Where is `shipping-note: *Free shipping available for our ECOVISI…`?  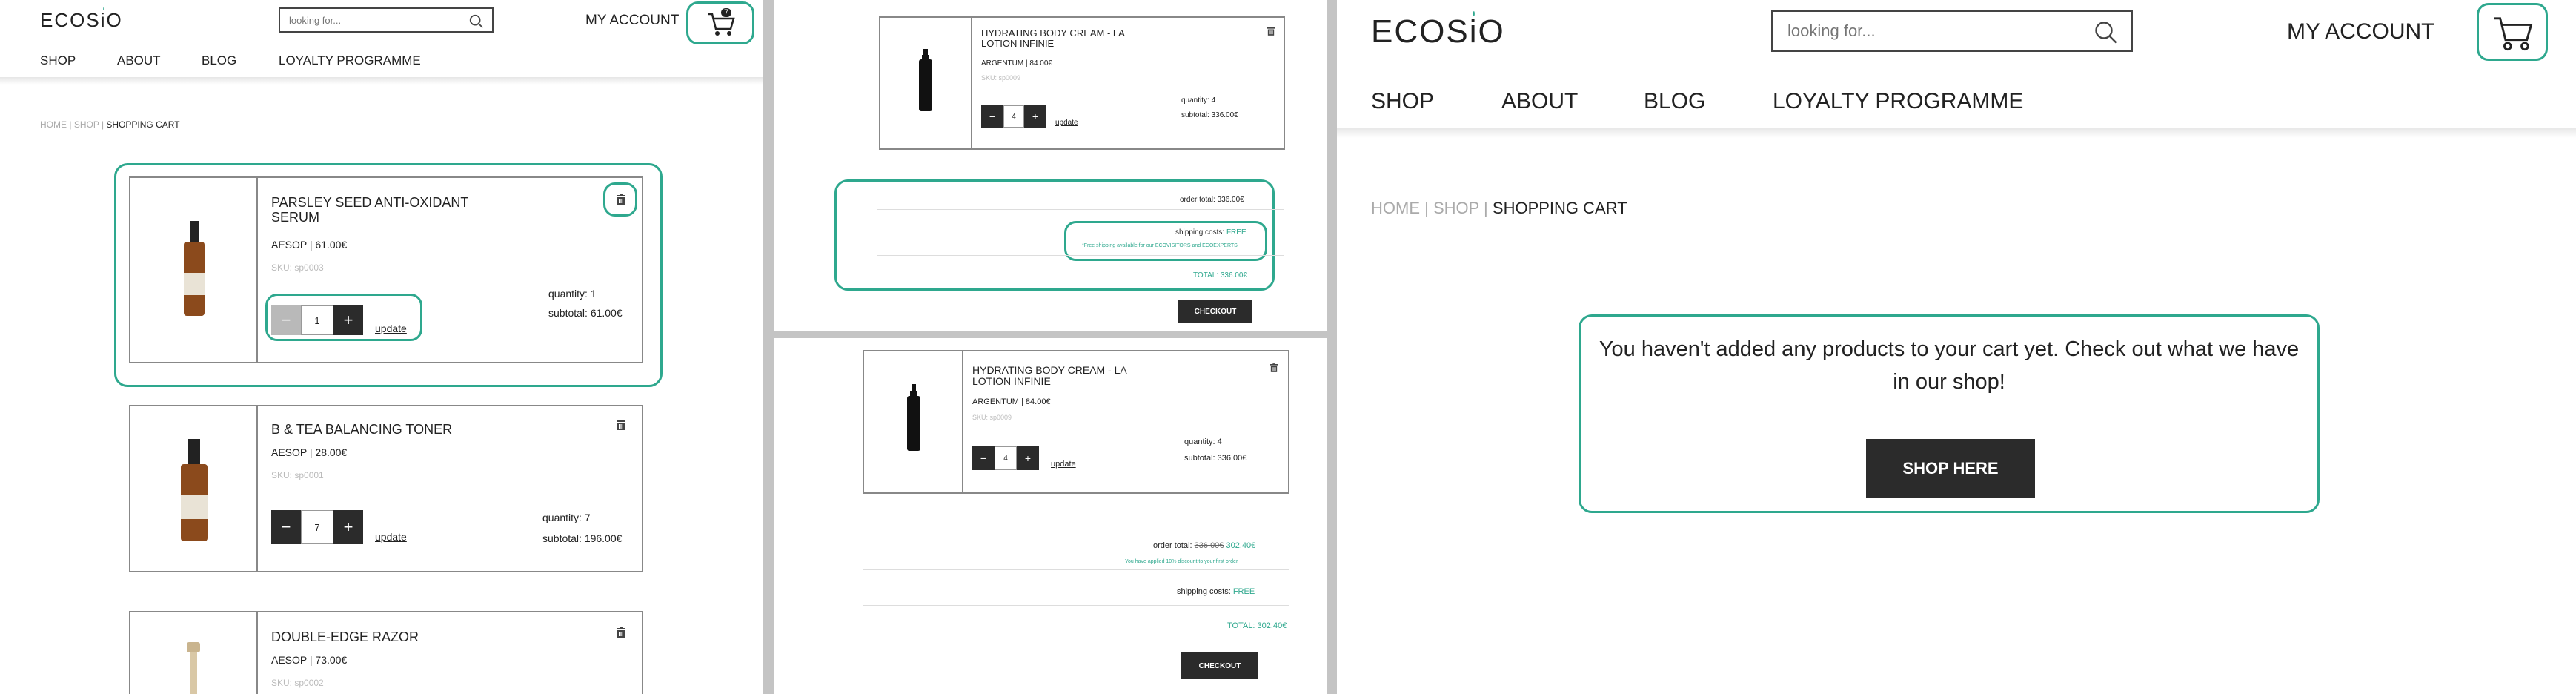 shipping-note: *Free shipping available for our ECOVISI… is located at coordinates (1160, 245).